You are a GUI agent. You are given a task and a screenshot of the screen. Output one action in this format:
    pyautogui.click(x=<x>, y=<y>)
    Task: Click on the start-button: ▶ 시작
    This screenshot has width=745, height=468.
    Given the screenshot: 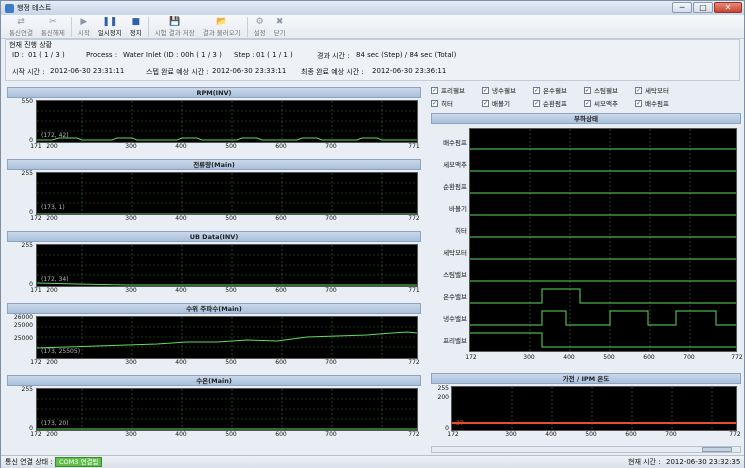 What is the action you would take?
    pyautogui.click(x=84, y=26)
    